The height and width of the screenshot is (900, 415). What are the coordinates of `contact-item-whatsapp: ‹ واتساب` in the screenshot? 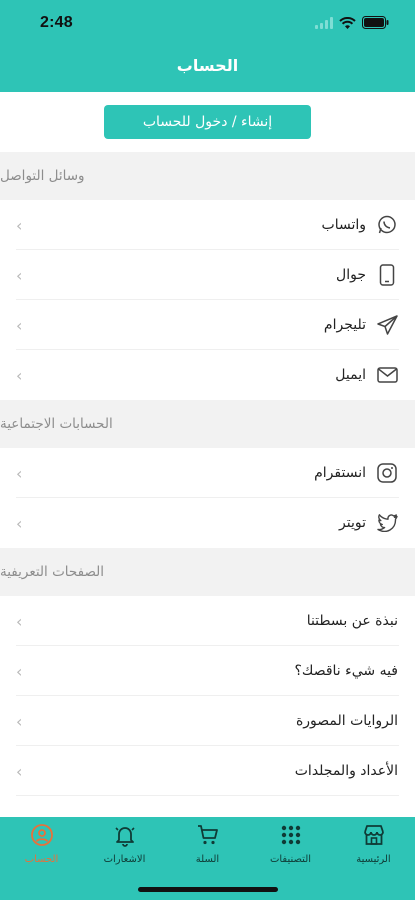 It's located at (207, 225).